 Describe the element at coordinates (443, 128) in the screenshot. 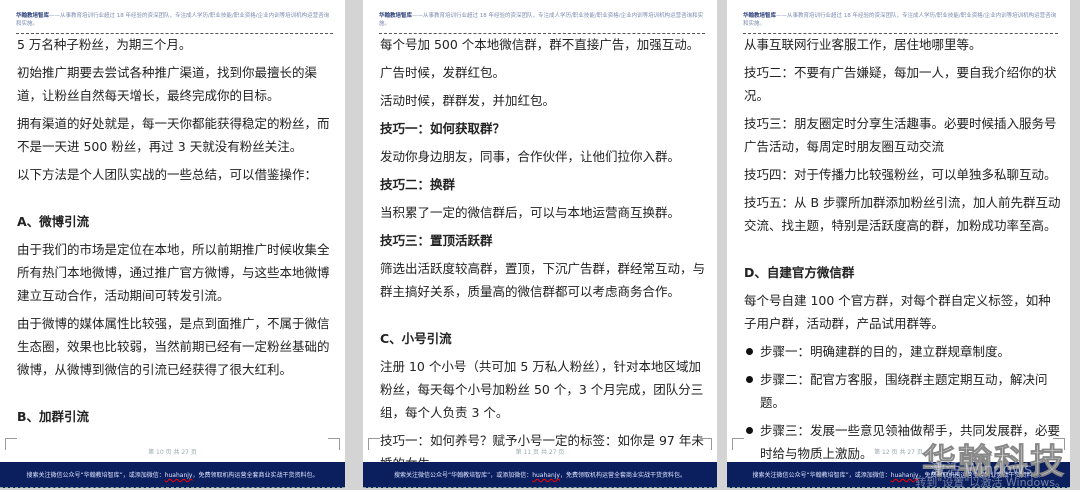

I see `tip-heading: 技巧一：如何获取群？` at that location.